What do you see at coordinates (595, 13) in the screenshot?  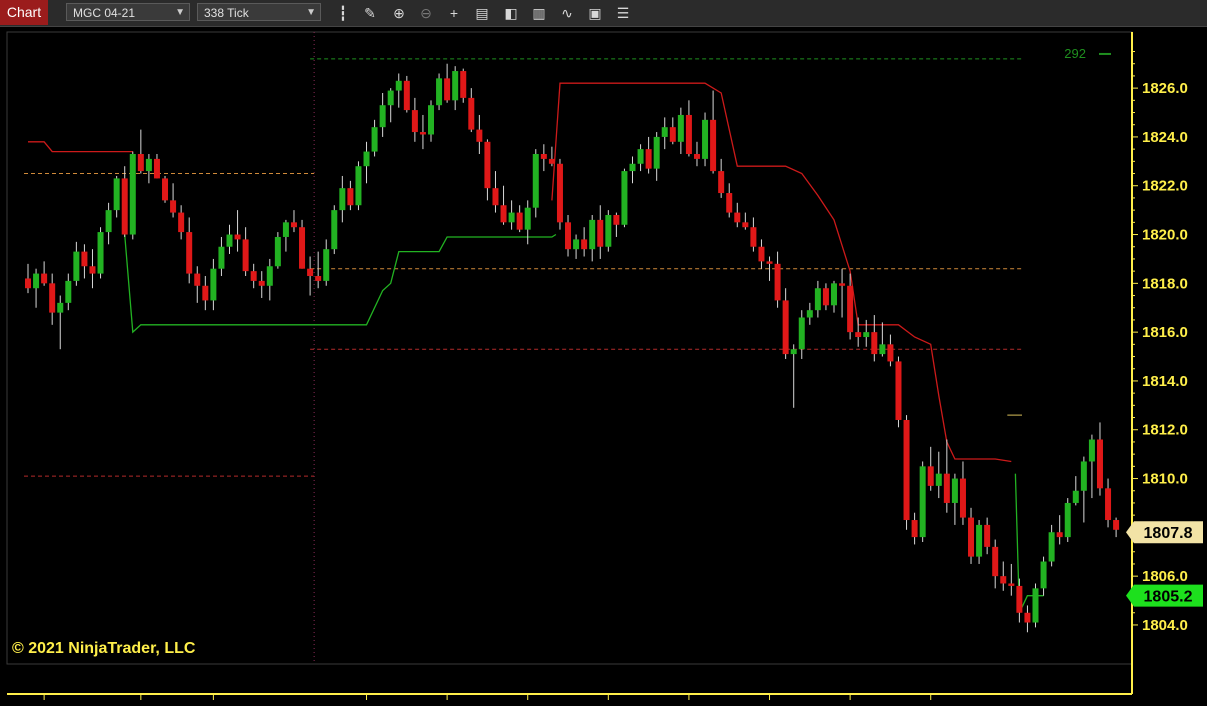 I see `templates-icon: ▣` at bounding box center [595, 13].